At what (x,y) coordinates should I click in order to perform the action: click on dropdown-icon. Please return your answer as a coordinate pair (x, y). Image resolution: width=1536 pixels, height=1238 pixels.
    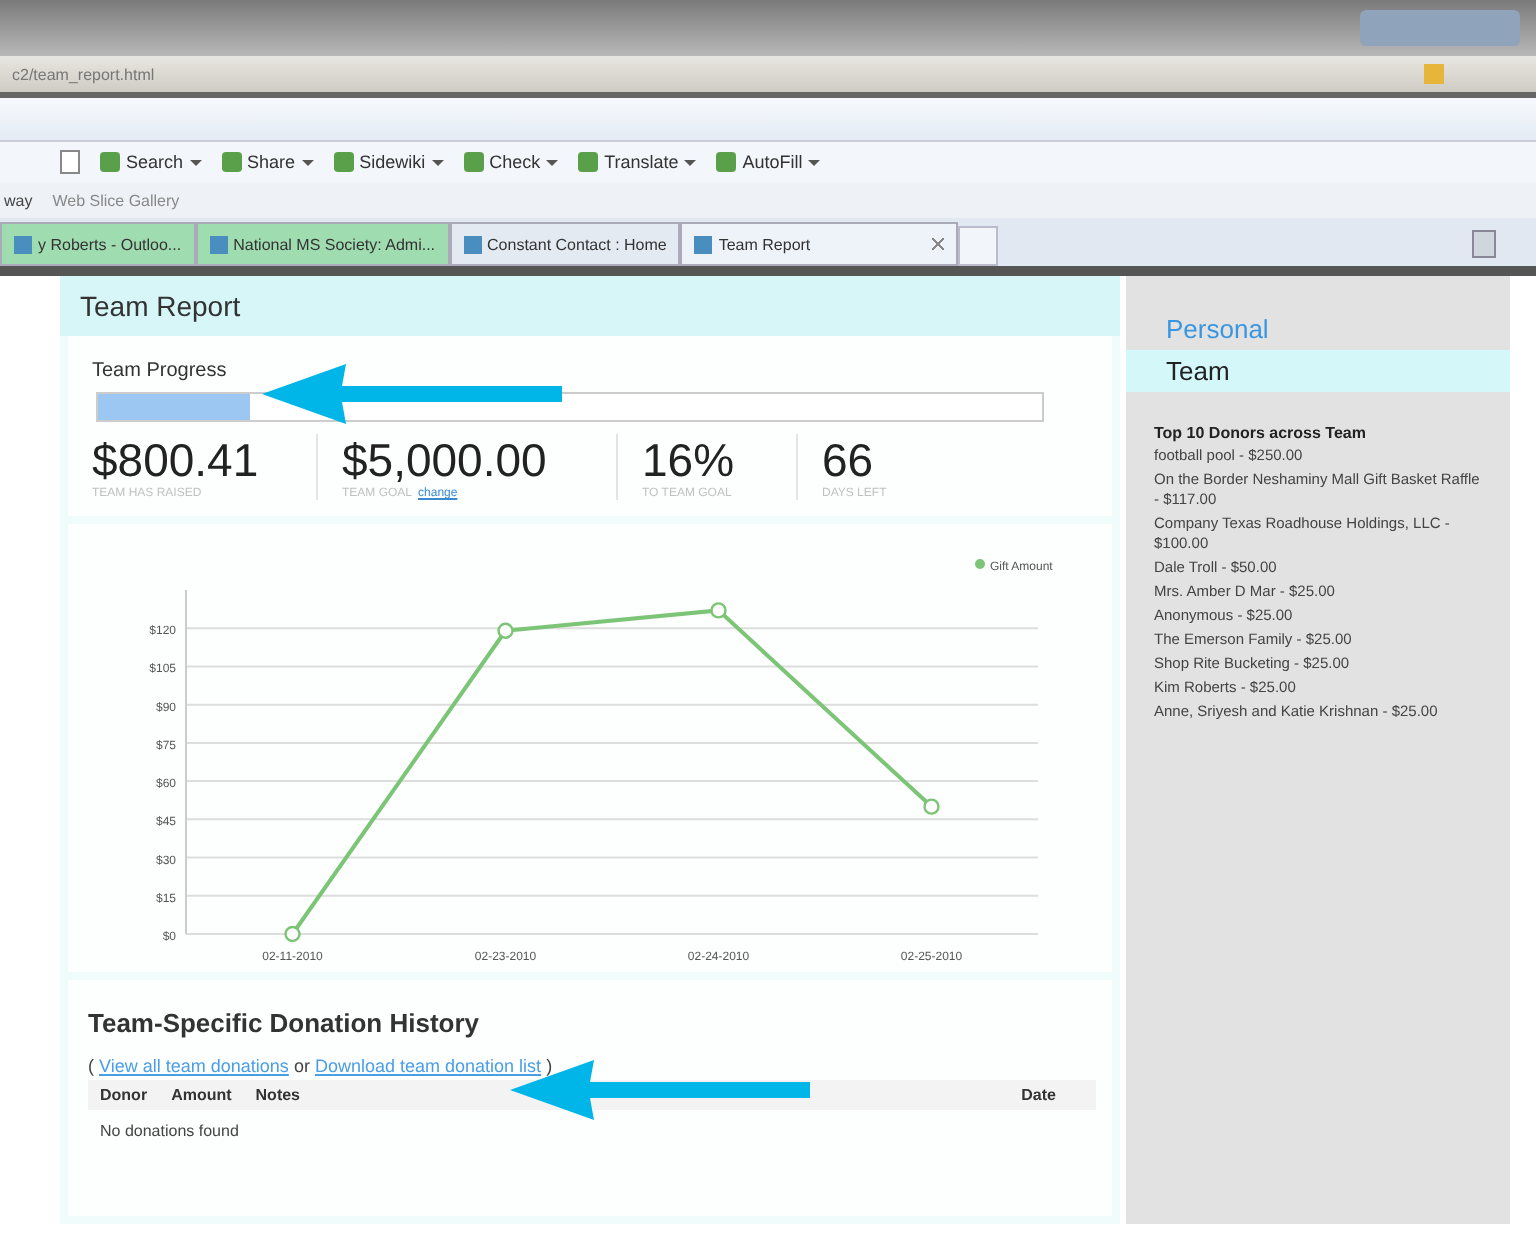
    Looking at the image, I should click on (70, 162).